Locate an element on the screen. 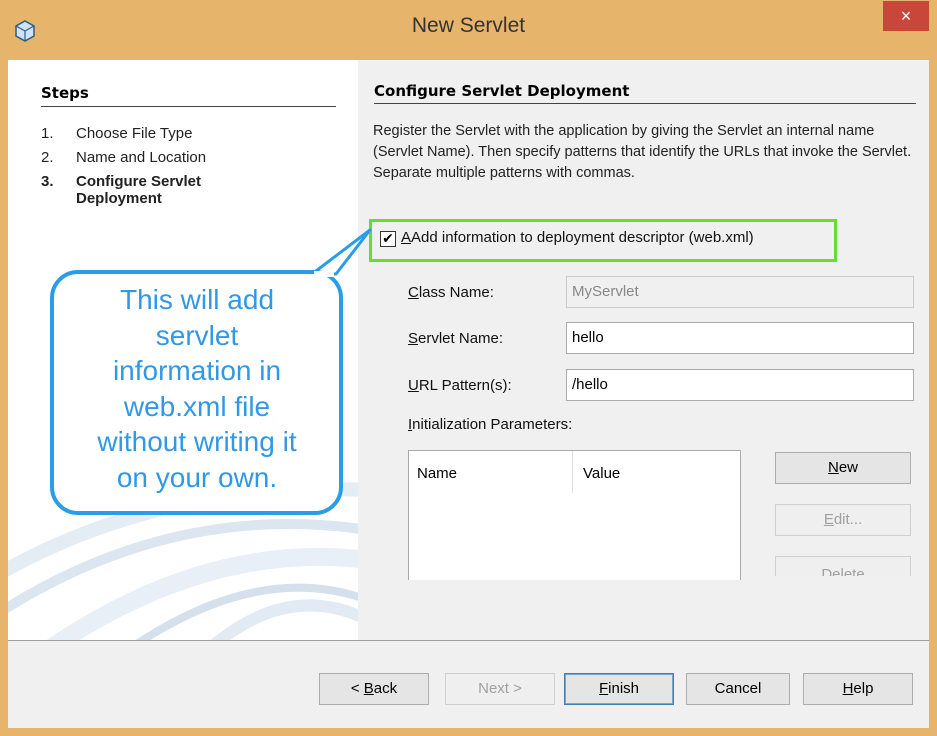 The height and width of the screenshot is (736, 937). callout-line: information in is located at coordinates (197, 370).